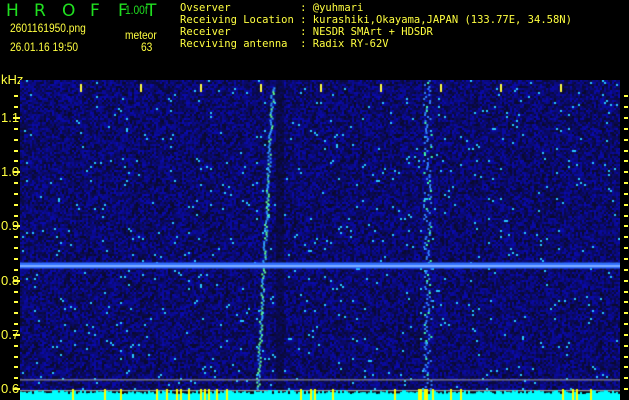 This screenshot has height=400, width=629. I want to click on info-row: Recviving antenna : Radix RY-62V, so click(376, 45).